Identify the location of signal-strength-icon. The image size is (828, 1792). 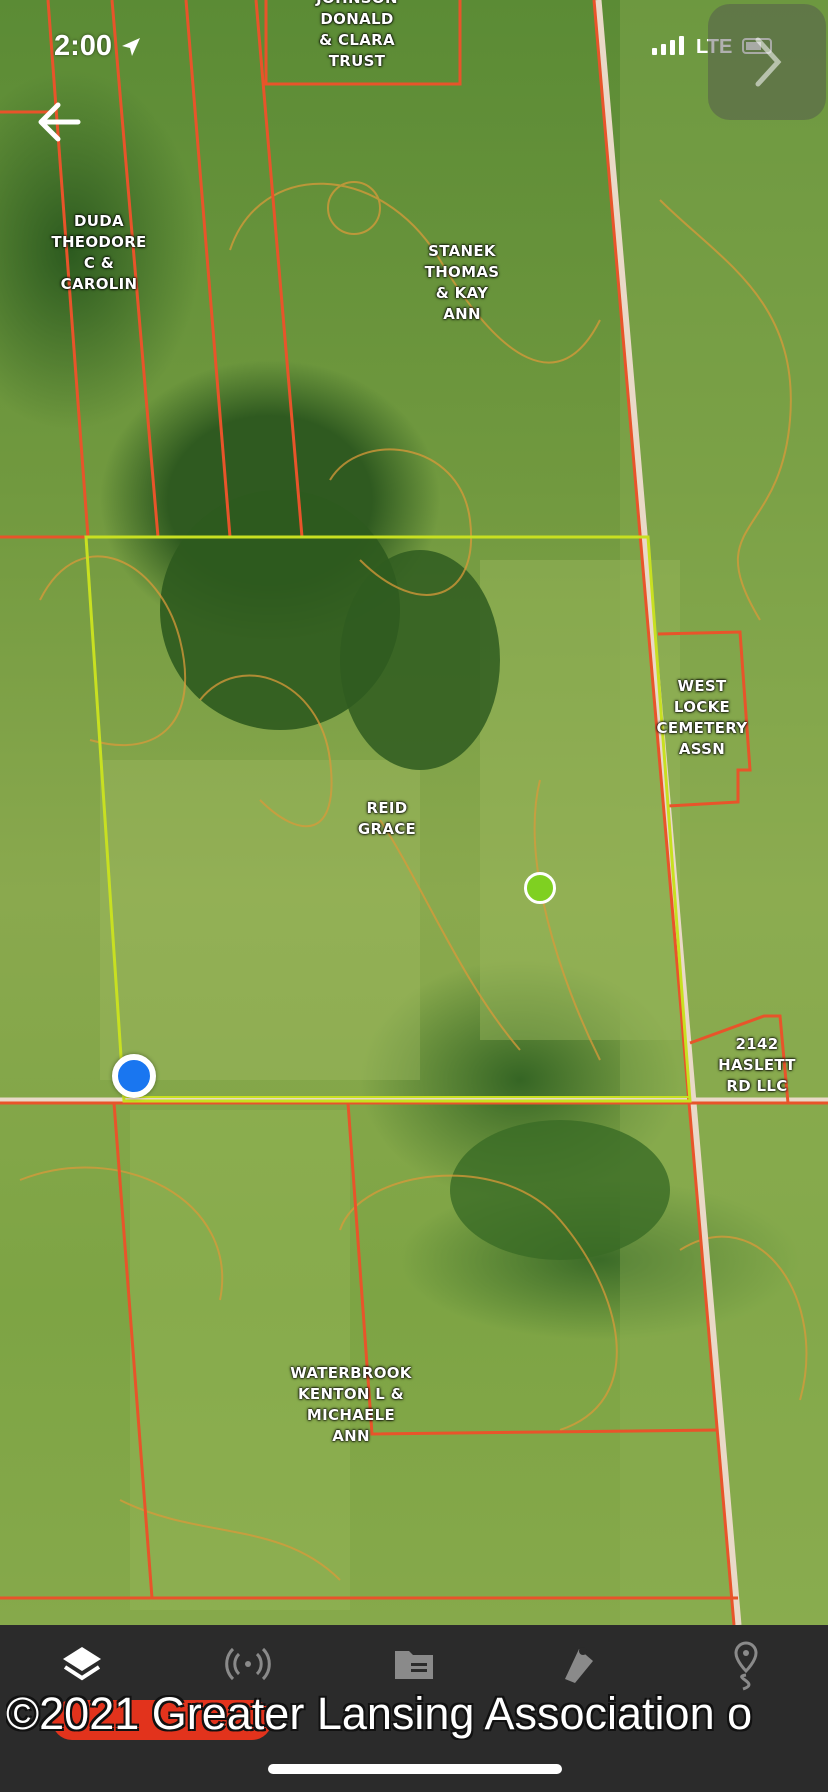
(668, 45).